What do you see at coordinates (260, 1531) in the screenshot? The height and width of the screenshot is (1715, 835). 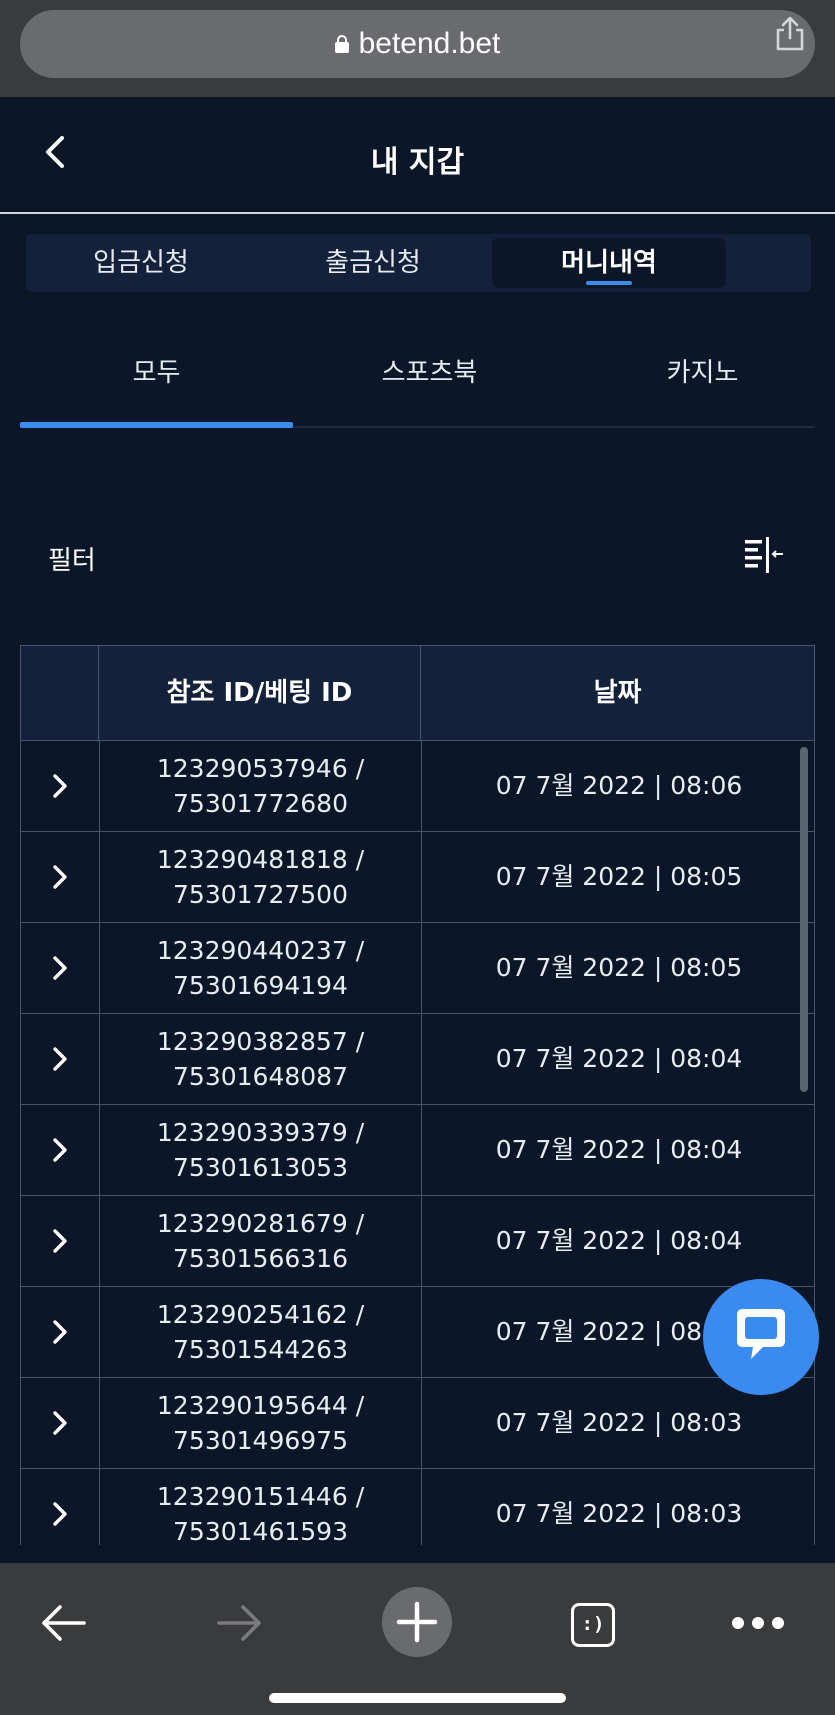 I see `bet-id: 75301461593` at bounding box center [260, 1531].